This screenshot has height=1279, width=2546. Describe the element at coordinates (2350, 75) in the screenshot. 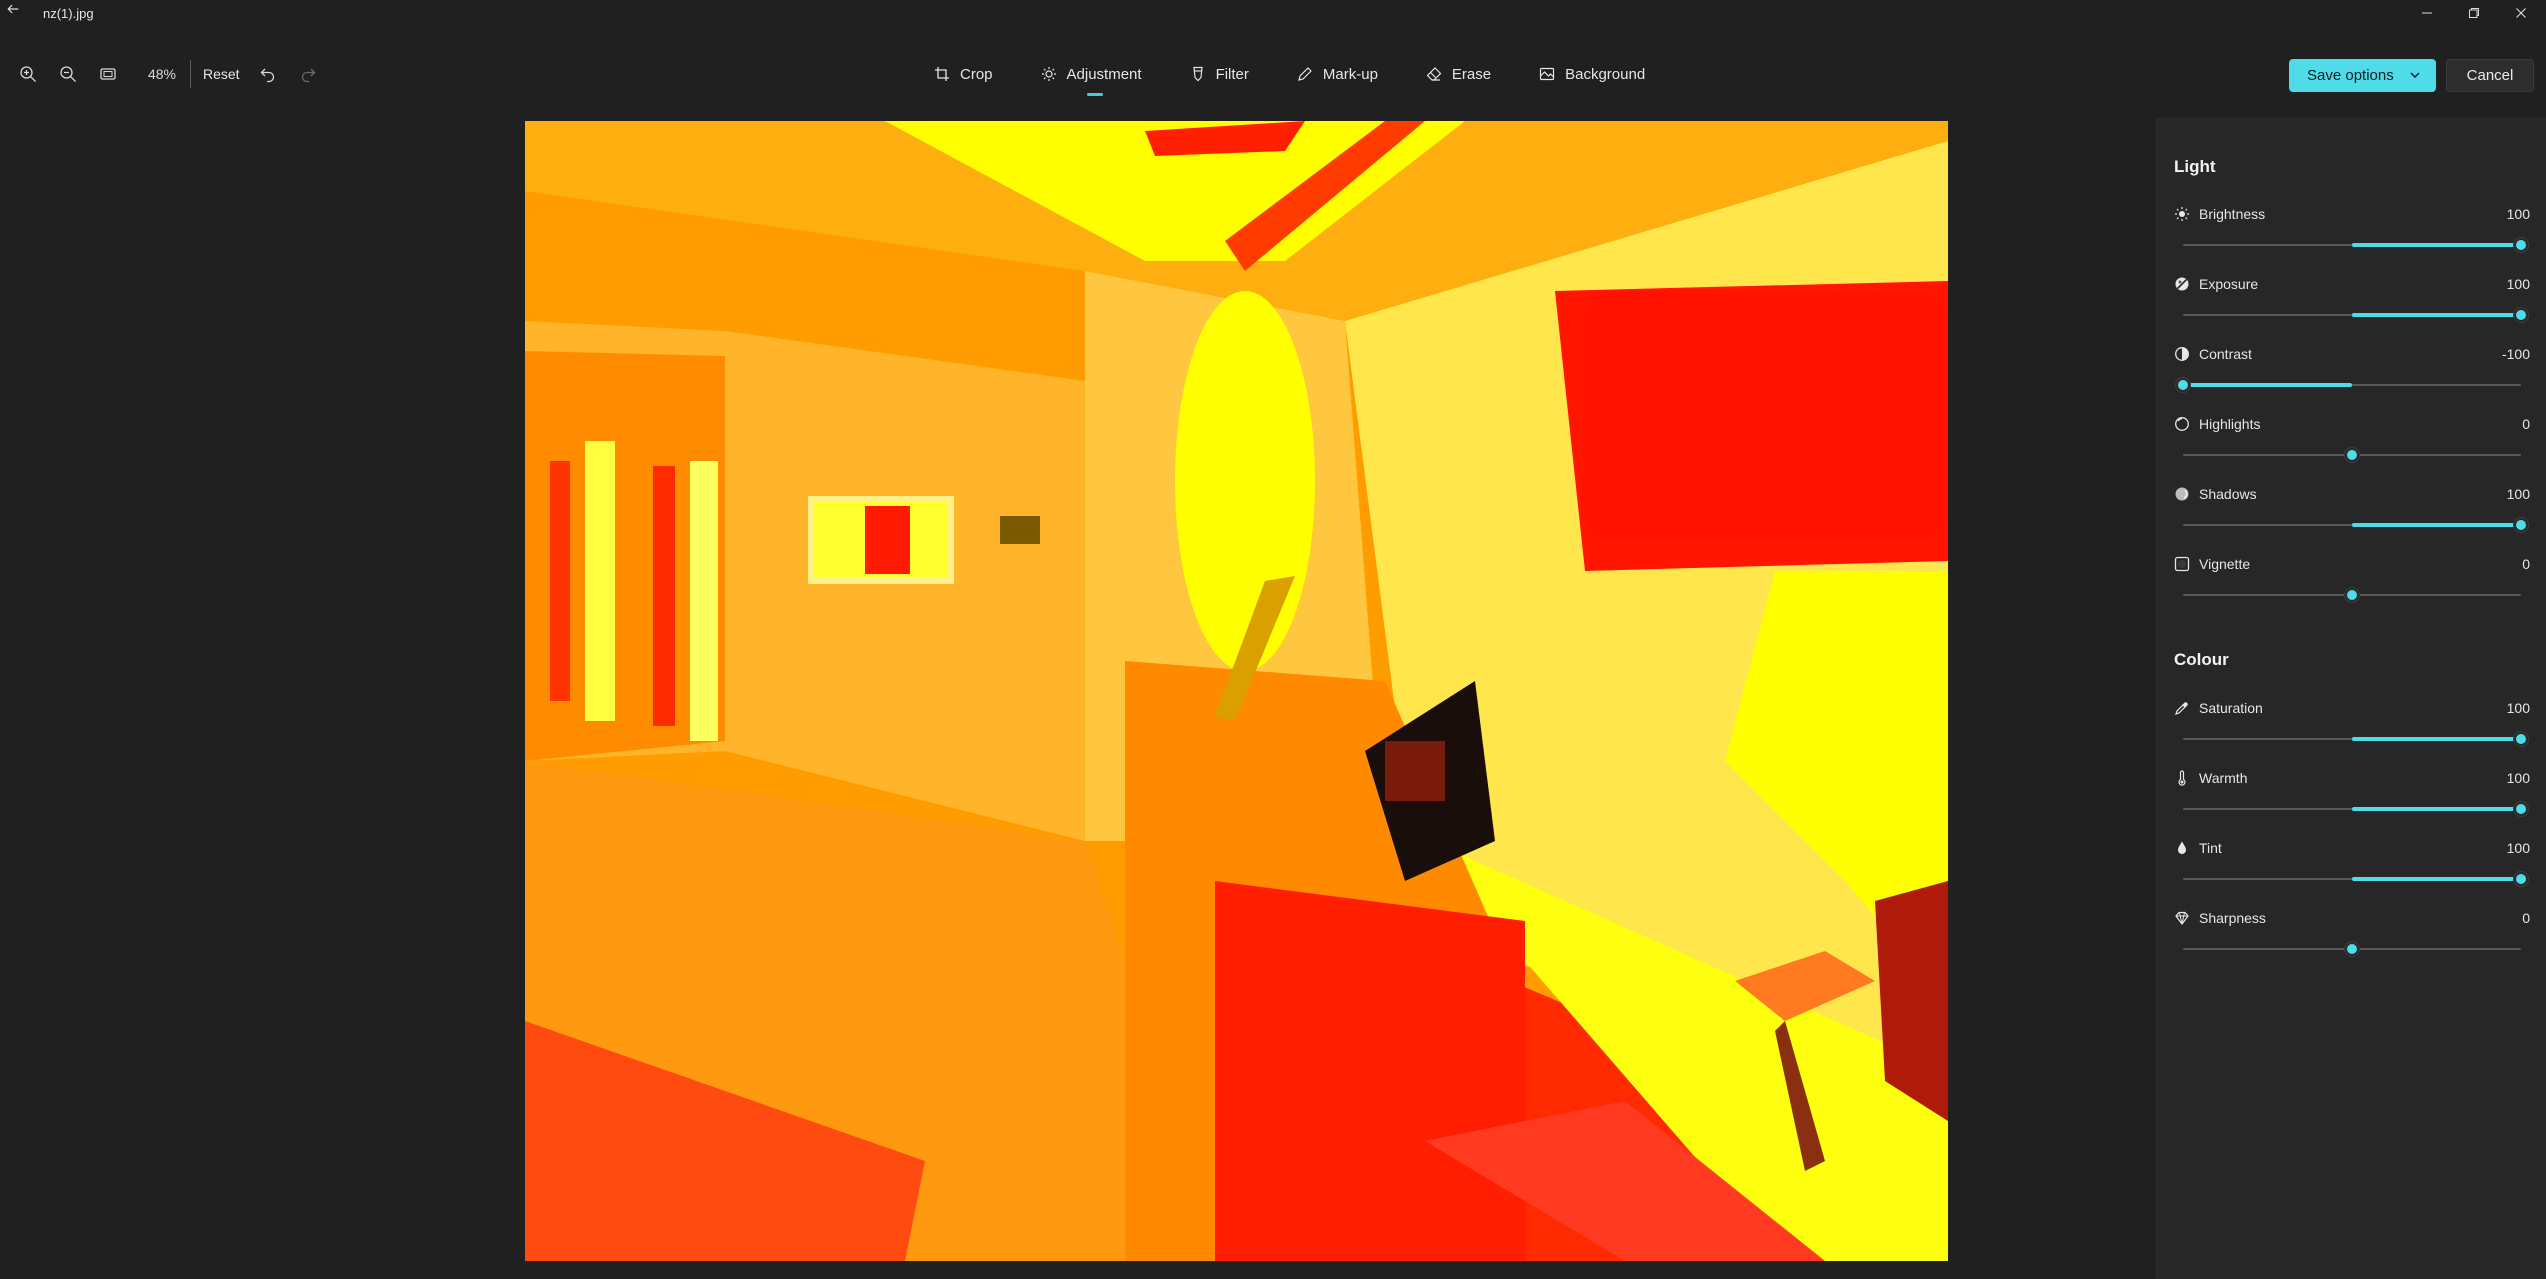

I see `save-options-label: Save options` at that location.